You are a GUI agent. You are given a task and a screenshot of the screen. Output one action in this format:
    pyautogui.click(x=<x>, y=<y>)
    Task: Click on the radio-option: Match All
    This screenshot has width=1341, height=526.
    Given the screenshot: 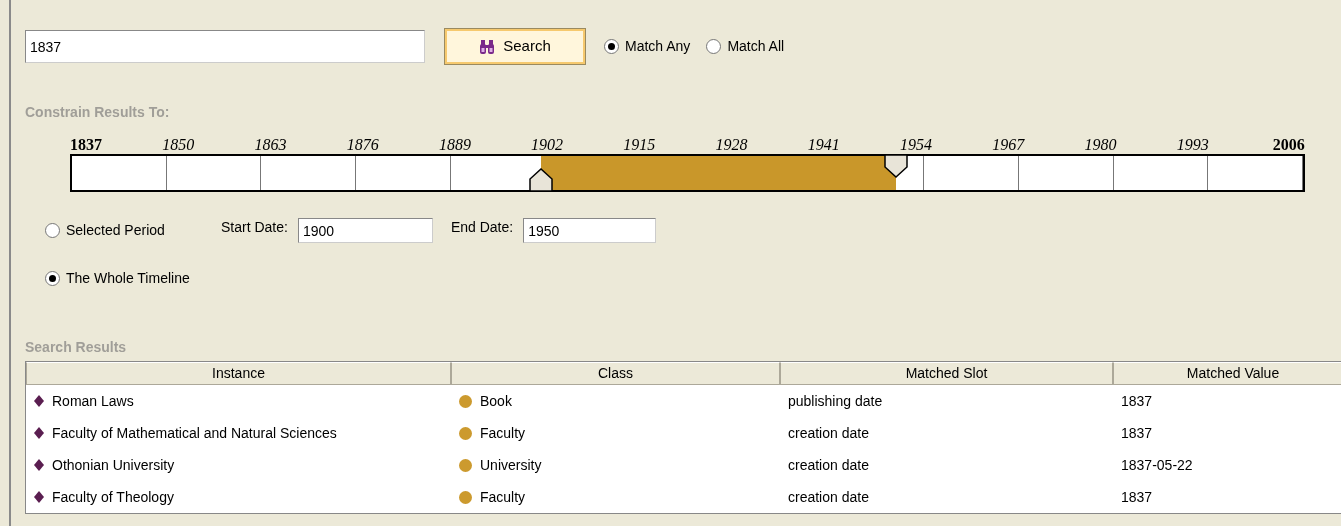 What is the action you would take?
    pyautogui.click(x=745, y=46)
    